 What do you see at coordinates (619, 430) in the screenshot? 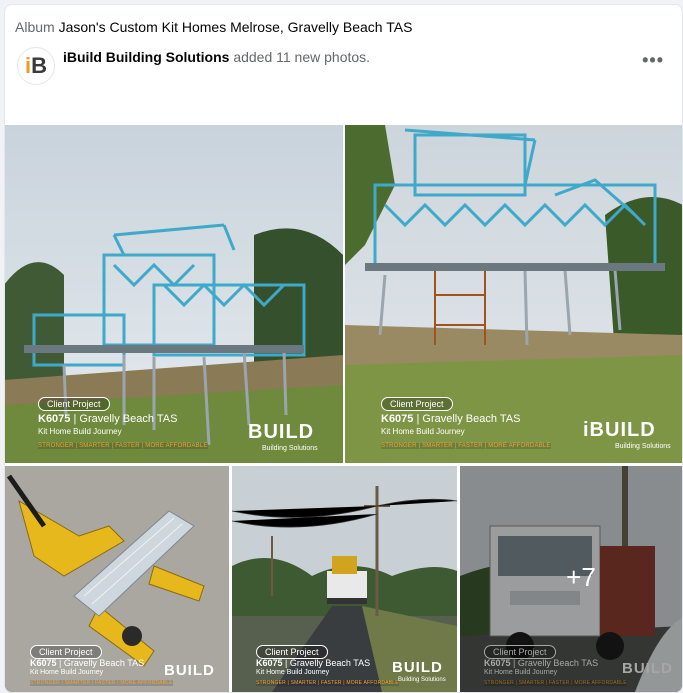
I see `brand-watermark: iBUILD` at bounding box center [619, 430].